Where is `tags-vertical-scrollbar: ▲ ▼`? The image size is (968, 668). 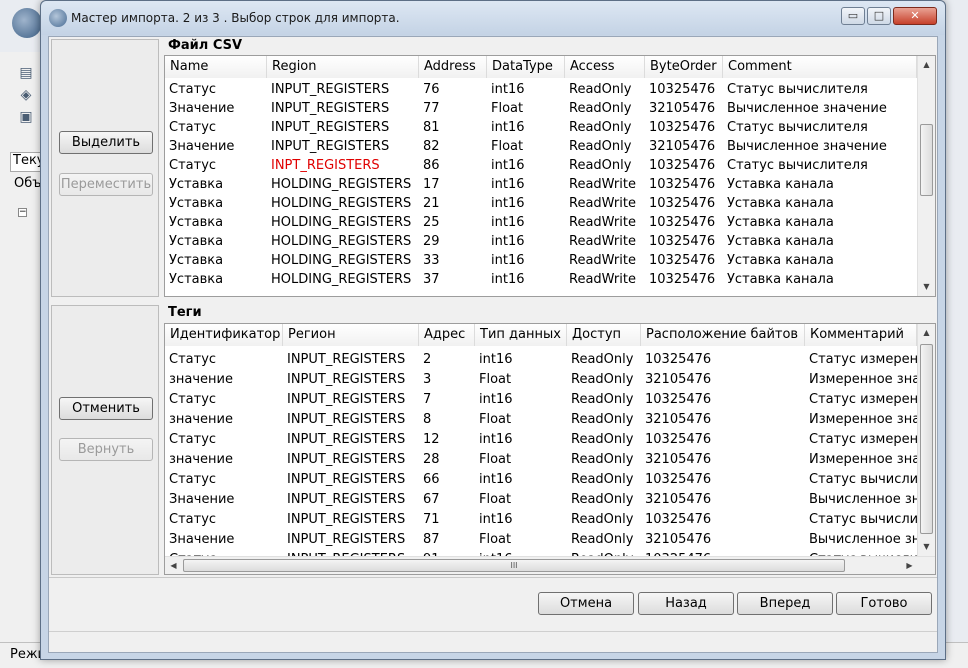 tags-vertical-scrollbar: ▲ ▼ is located at coordinates (926, 440).